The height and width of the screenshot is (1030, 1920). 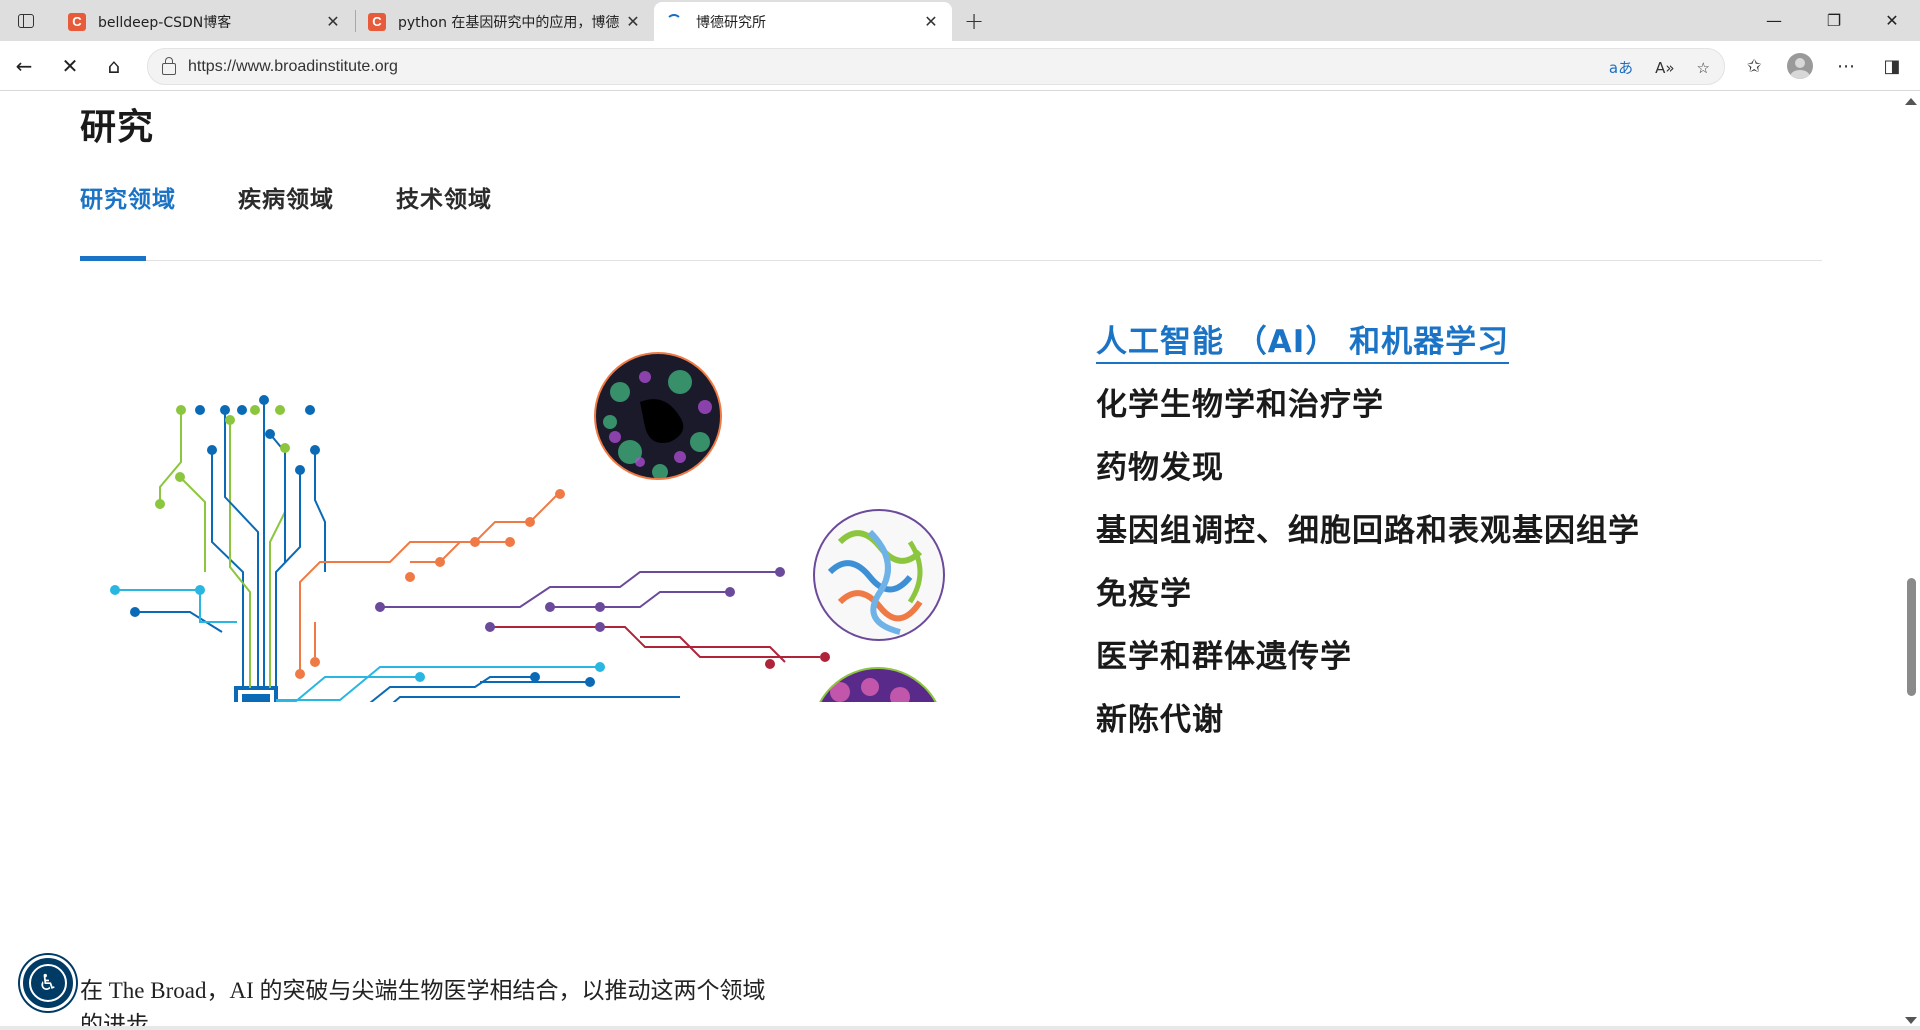 I want to click on tab-disease-areas: 疾病领域, so click(x=286, y=197).